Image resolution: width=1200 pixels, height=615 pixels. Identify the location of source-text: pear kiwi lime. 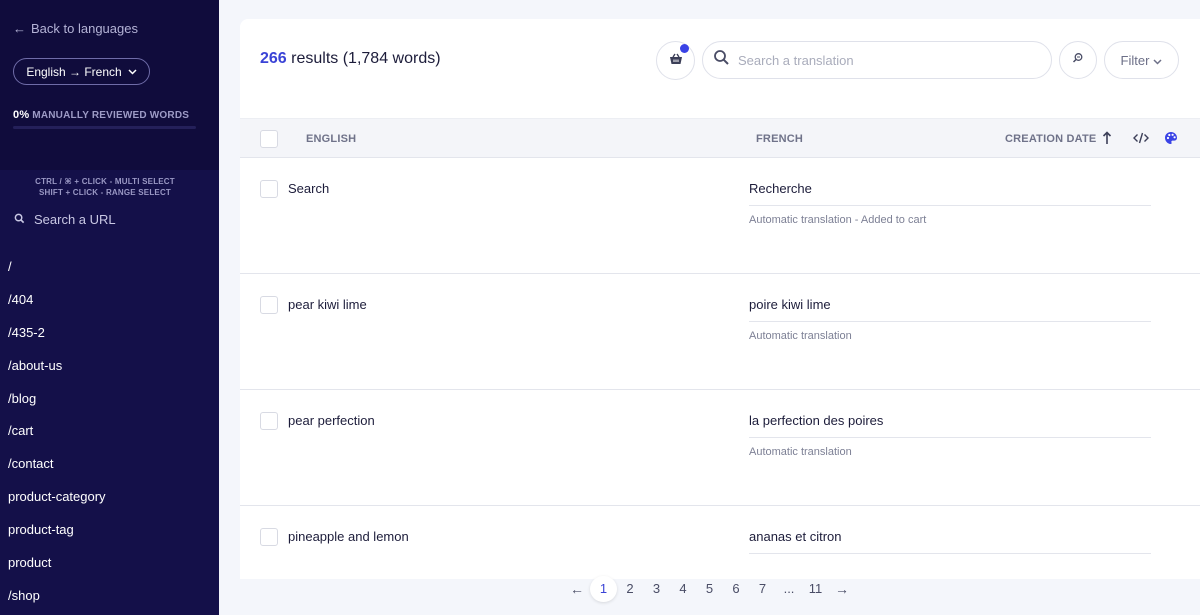
(327, 304).